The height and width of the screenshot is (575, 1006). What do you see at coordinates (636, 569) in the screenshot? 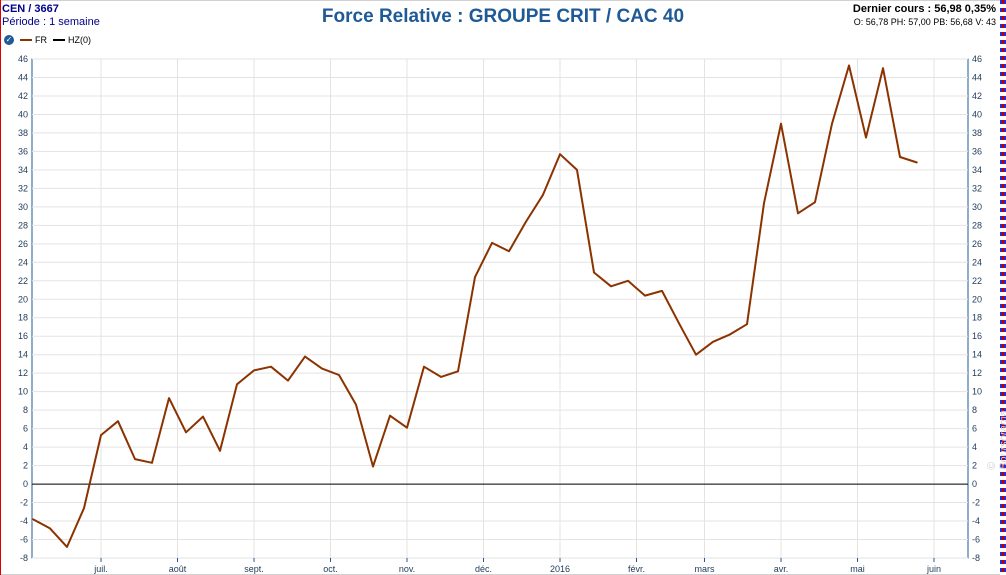
I see `x-tick-label: févr.` at bounding box center [636, 569].